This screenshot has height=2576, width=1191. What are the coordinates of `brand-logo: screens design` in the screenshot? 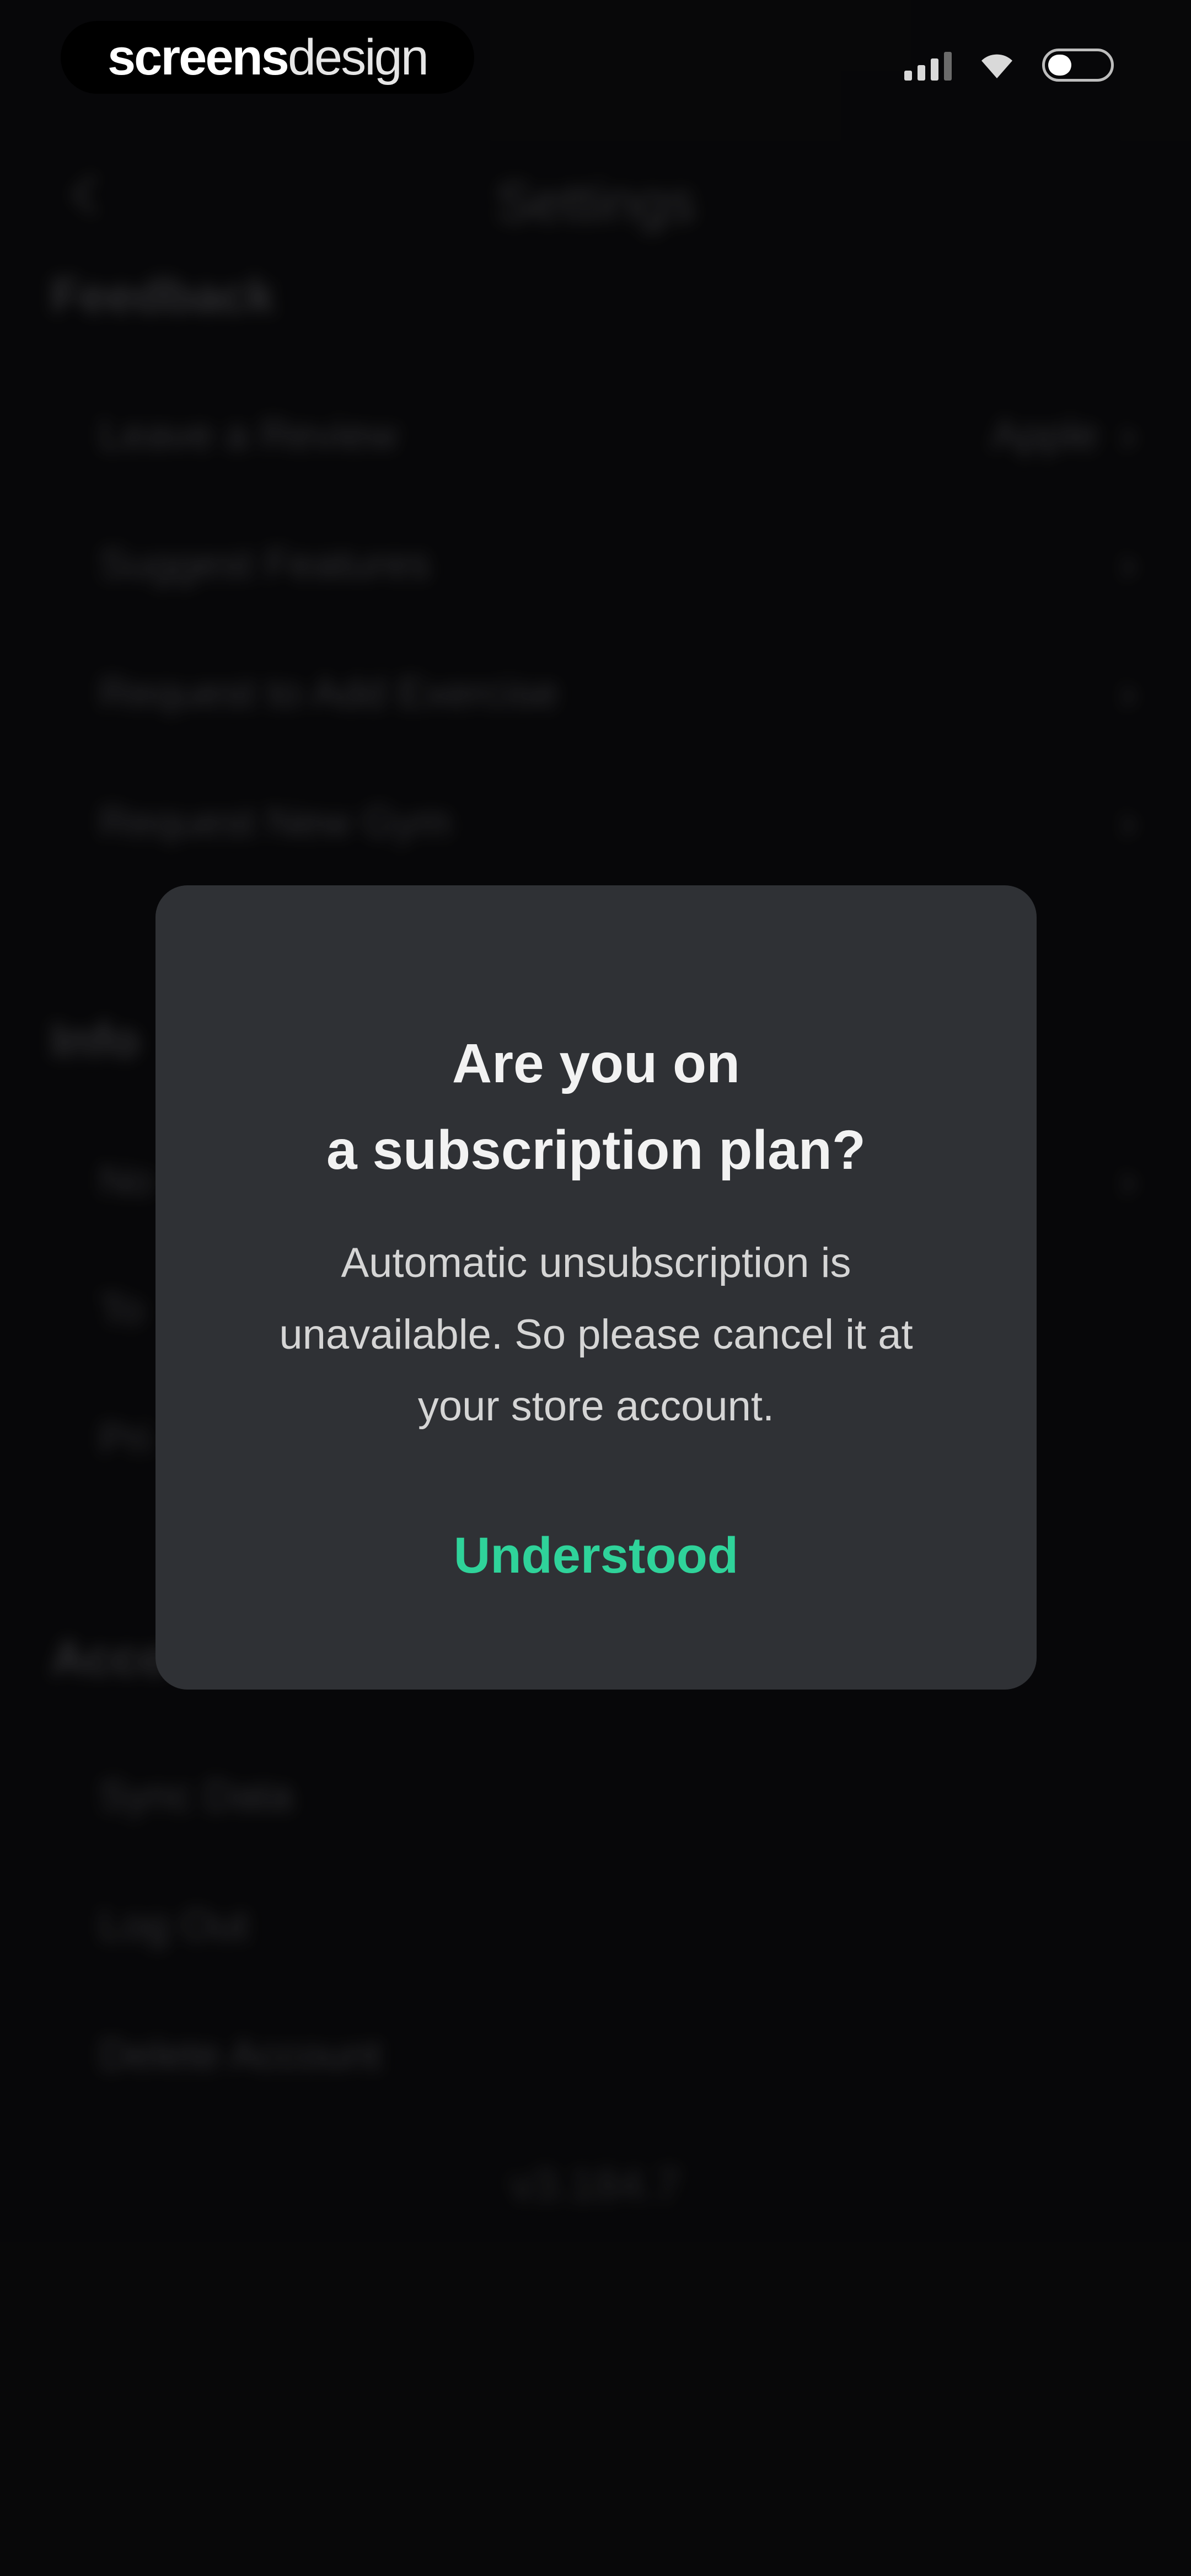 It's located at (267, 57).